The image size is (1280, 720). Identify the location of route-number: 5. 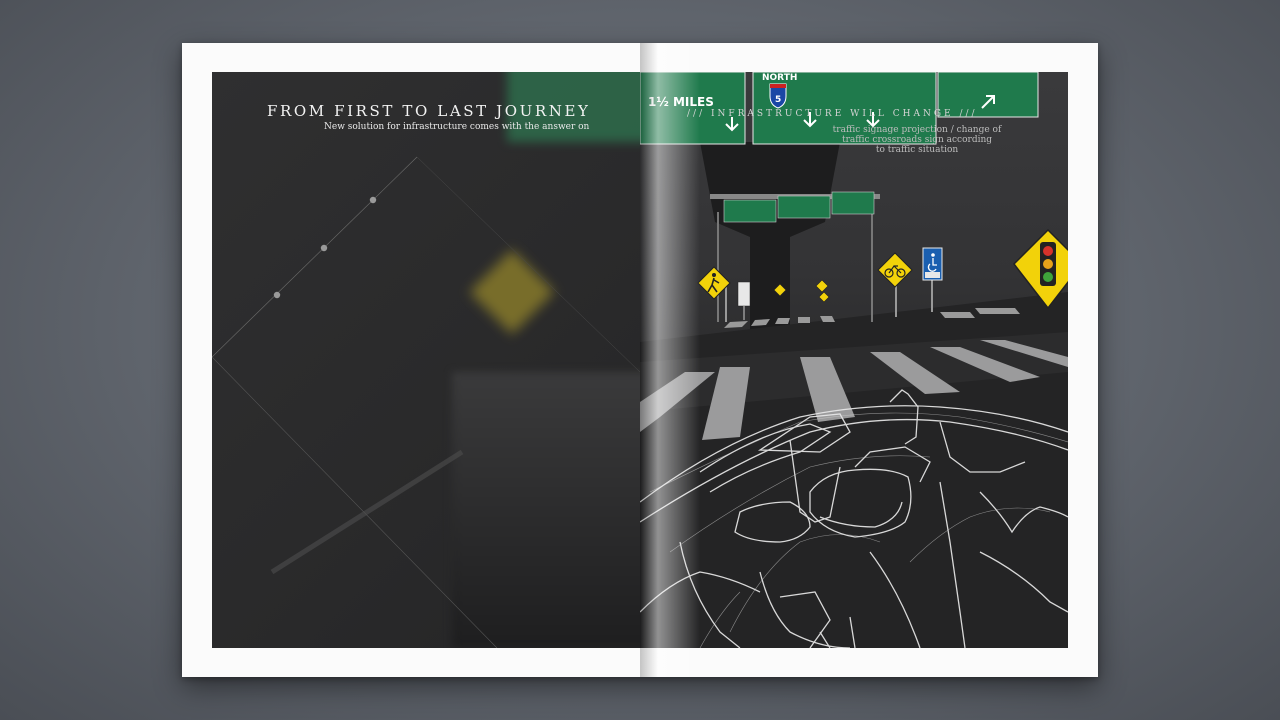
(778, 100).